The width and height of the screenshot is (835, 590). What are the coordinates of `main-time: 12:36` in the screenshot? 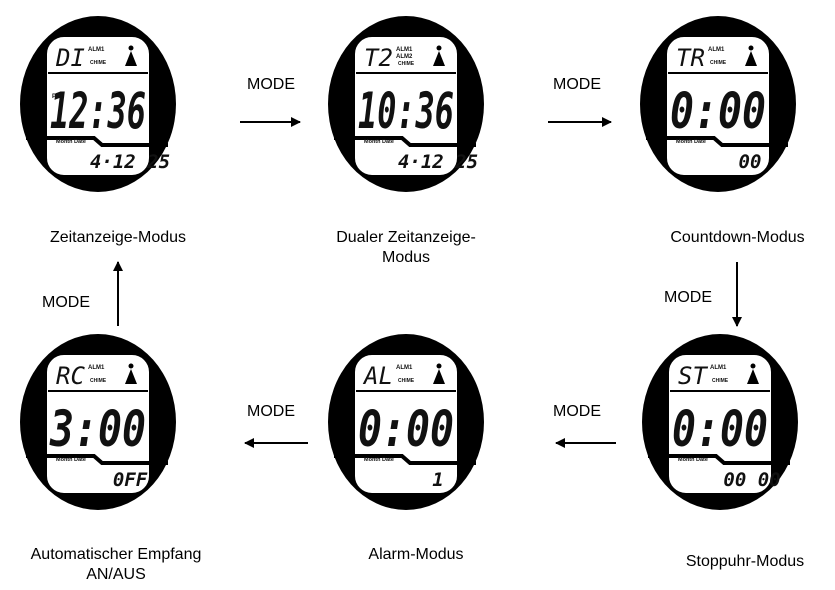 It's located at (98, 111).